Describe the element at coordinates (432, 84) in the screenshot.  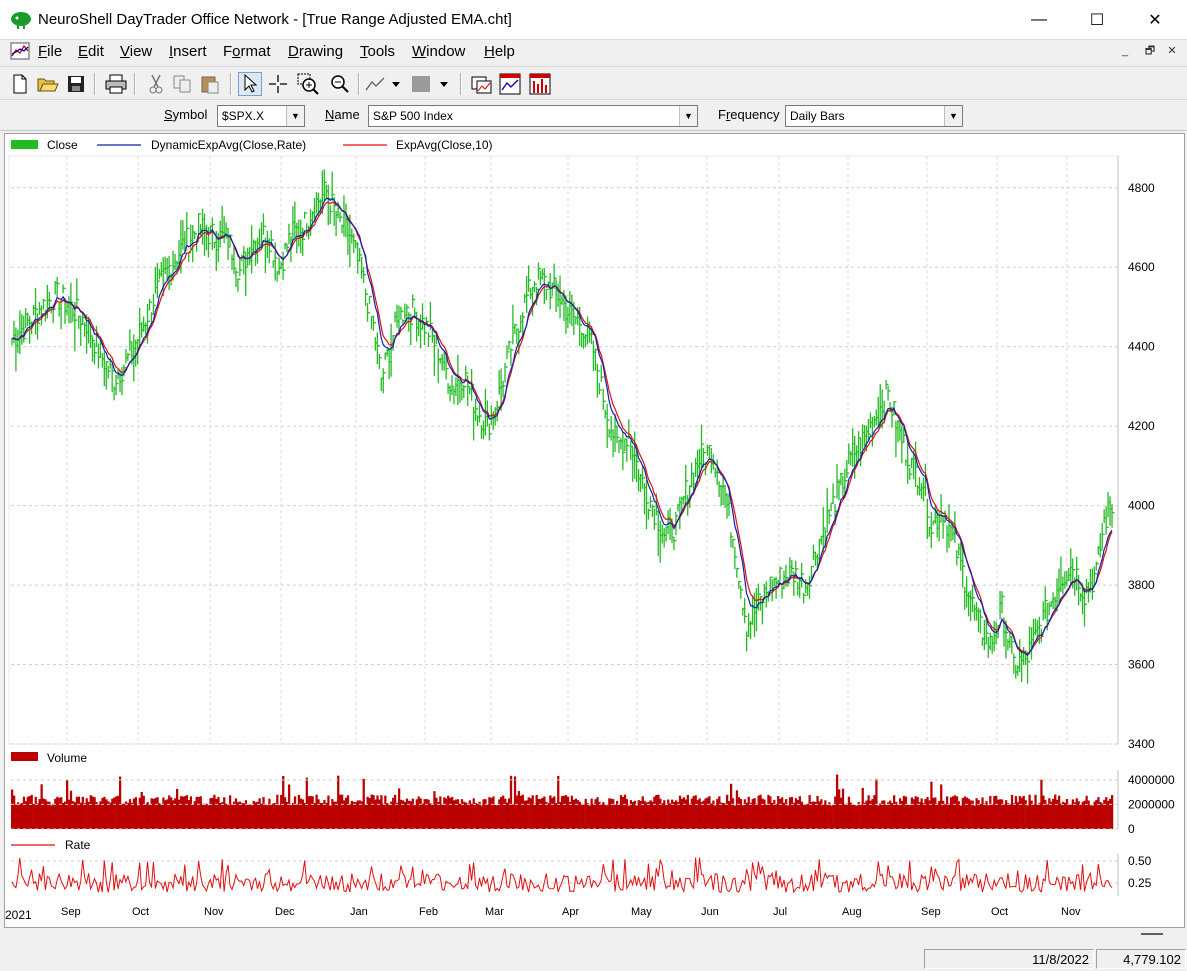
I see `fill-tool-dropdown` at that location.